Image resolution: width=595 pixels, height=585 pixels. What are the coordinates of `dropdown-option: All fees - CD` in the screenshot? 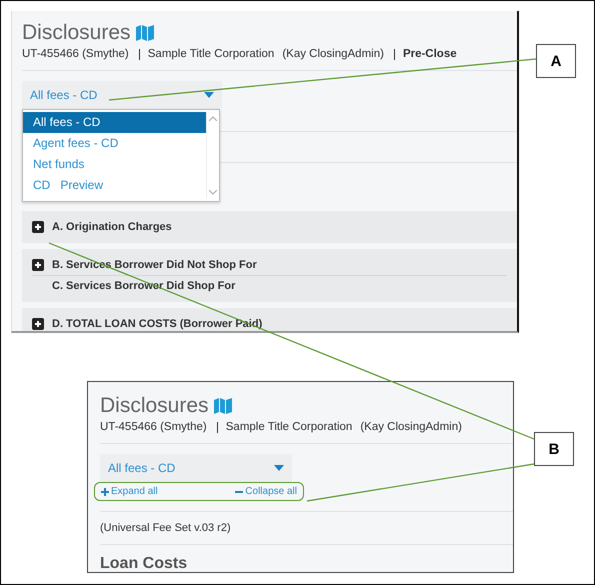 It's located at (114, 122).